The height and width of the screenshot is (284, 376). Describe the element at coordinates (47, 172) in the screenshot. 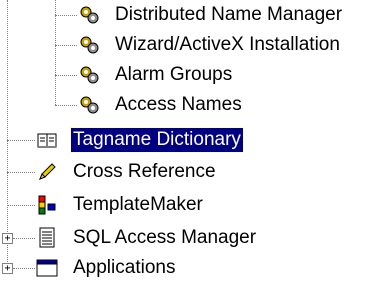

I see `pencil-icon` at that location.